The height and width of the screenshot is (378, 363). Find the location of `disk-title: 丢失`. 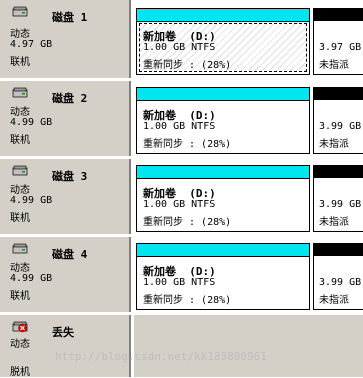

disk-title: 丢失 is located at coordinates (63, 332).